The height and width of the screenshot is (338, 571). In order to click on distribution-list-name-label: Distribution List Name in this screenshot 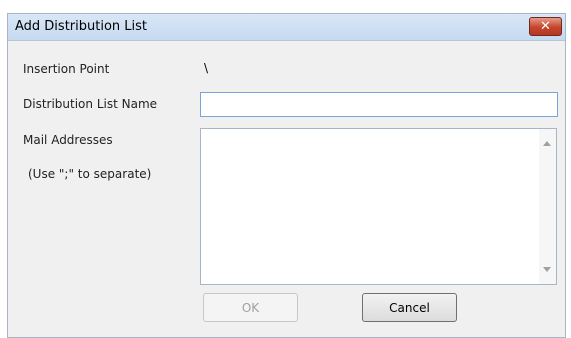, I will do `click(90, 104)`.